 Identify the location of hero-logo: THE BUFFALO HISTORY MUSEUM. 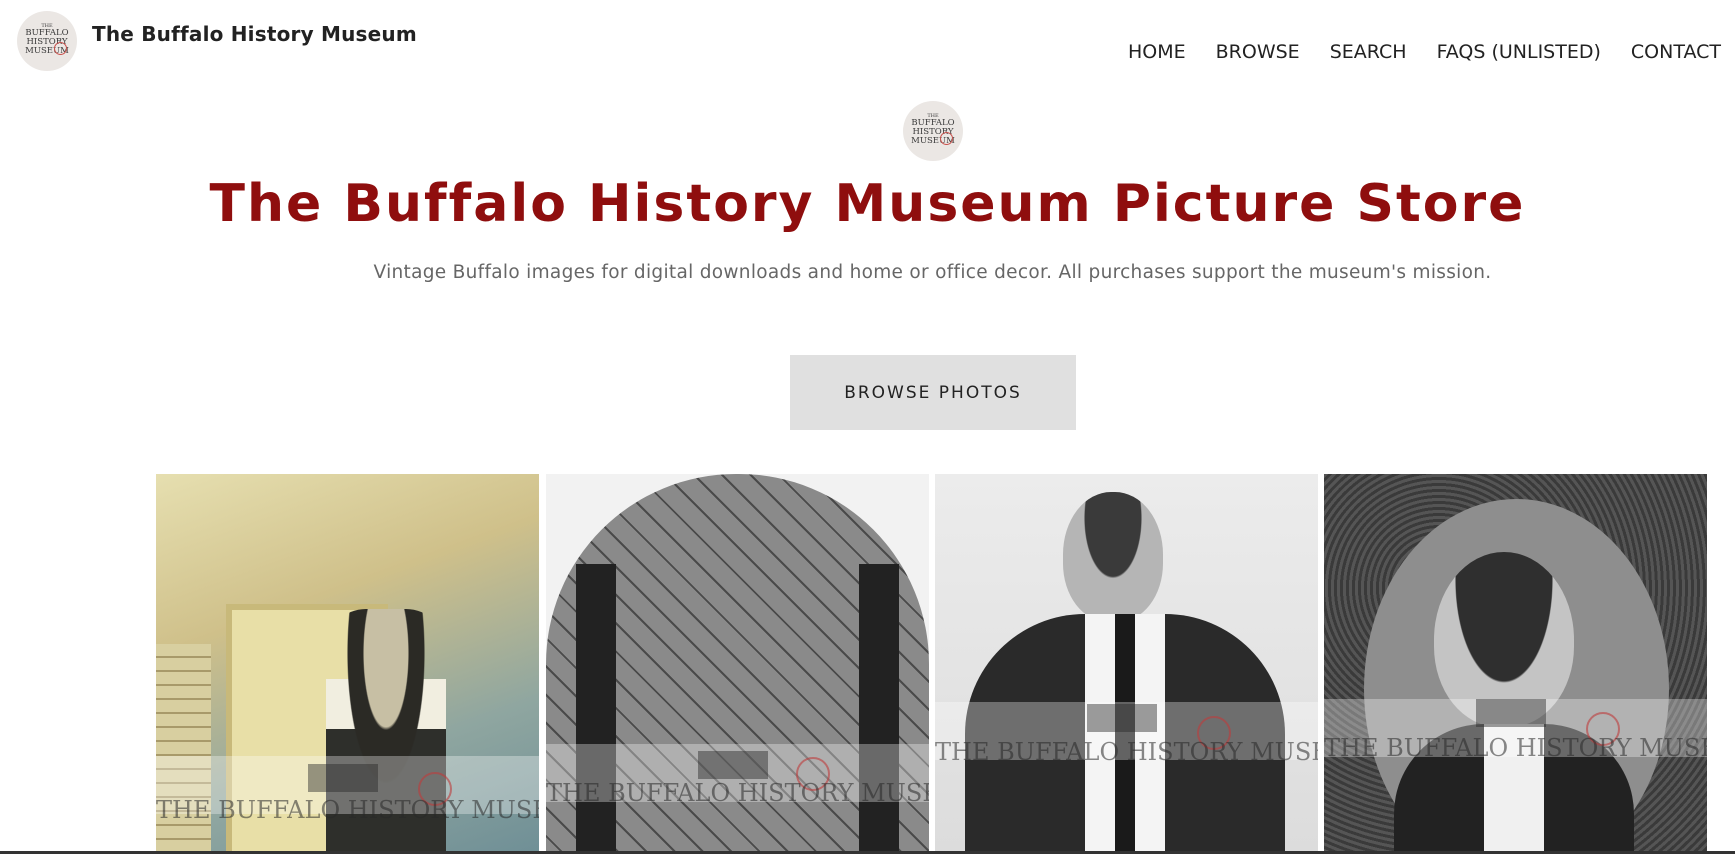
(933, 131).